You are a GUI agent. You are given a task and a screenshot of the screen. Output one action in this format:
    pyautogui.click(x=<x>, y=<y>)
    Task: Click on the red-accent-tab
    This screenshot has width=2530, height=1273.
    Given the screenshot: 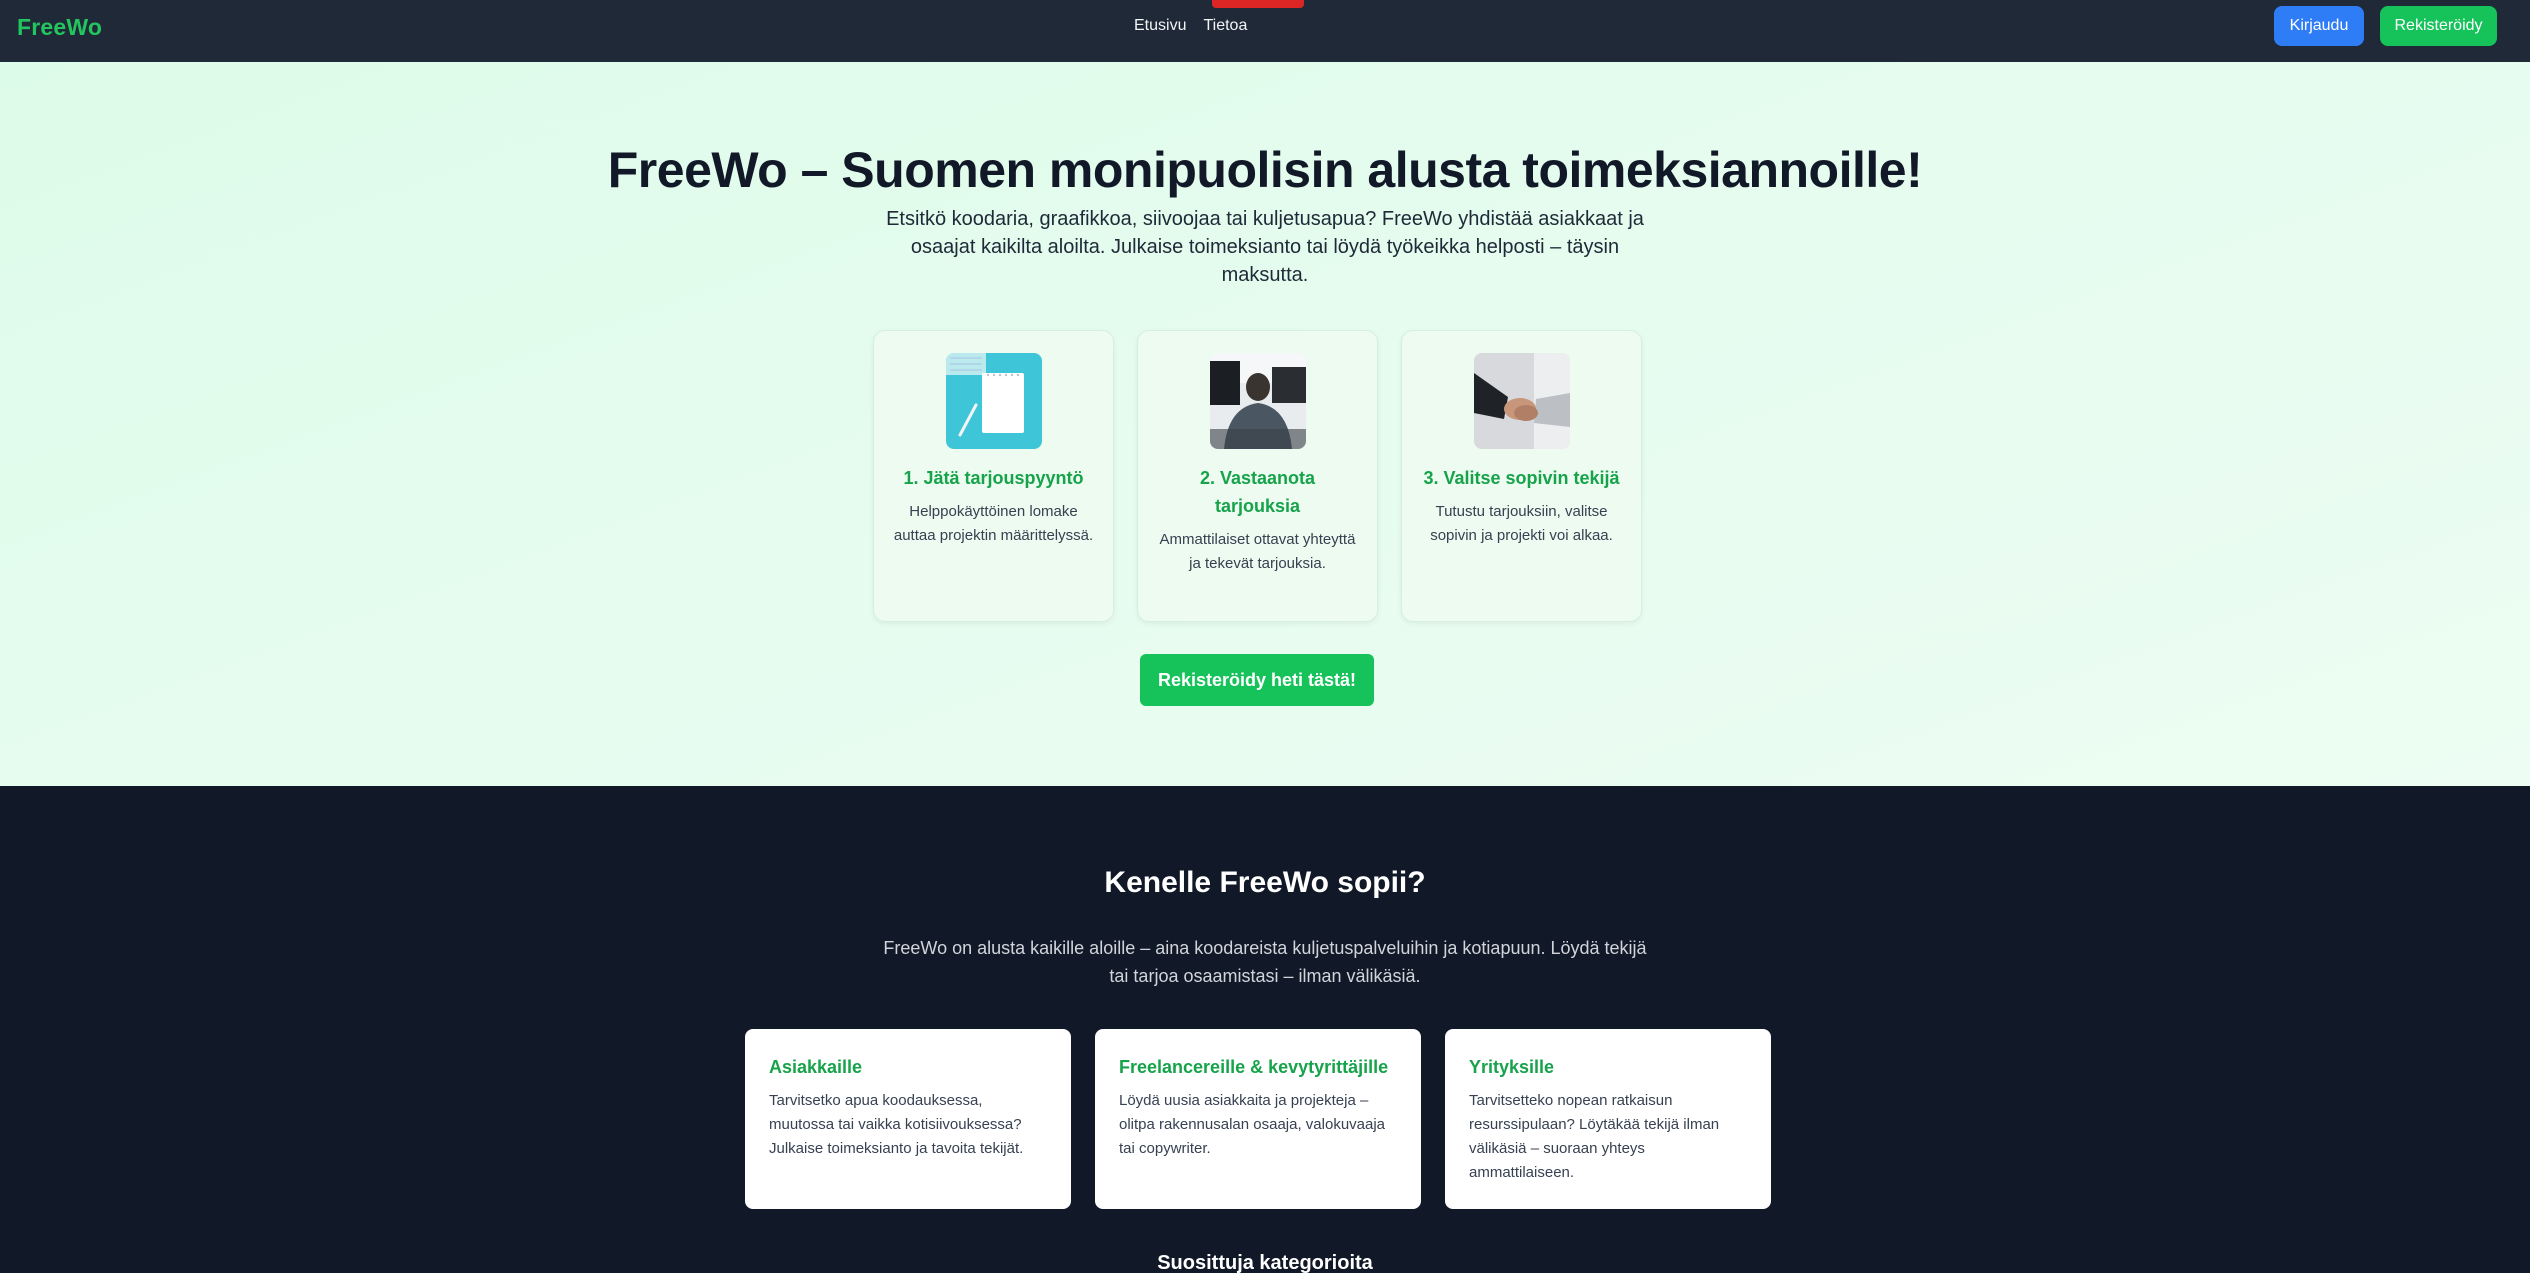 What is the action you would take?
    pyautogui.click(x=1258, y=4)
    